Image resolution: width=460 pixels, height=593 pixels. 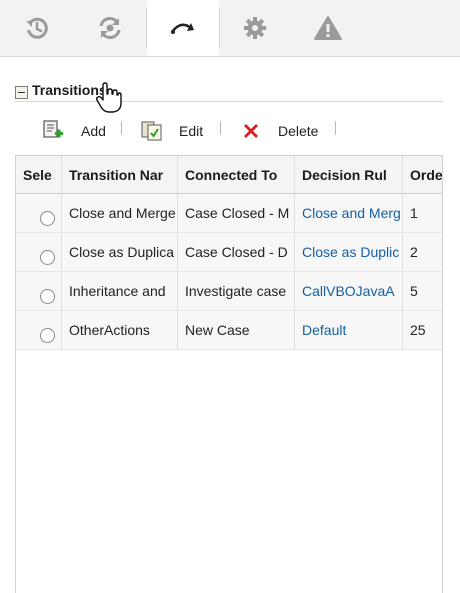 What do you see at coordinates (120, 291) in the screenshot?
I see `transition-name-cell: Inheritance and` at bounding box center [120, 291].